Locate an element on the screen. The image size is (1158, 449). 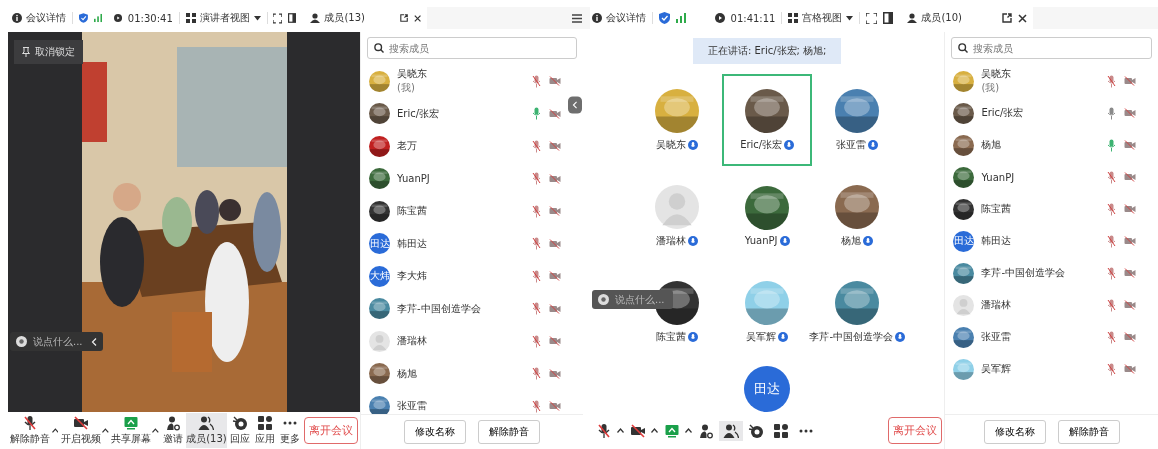
toolbar-button: 共享屏幕 is located at coordinates (131, 430).